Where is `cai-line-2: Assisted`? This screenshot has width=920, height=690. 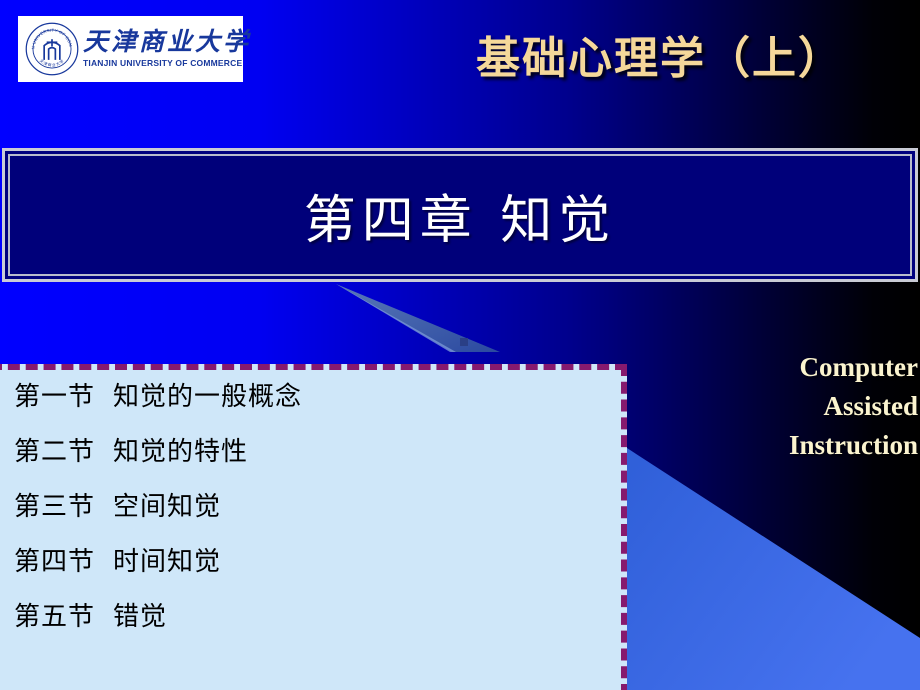 cai-line-2: Assisted is located at coordinates (870, 406).